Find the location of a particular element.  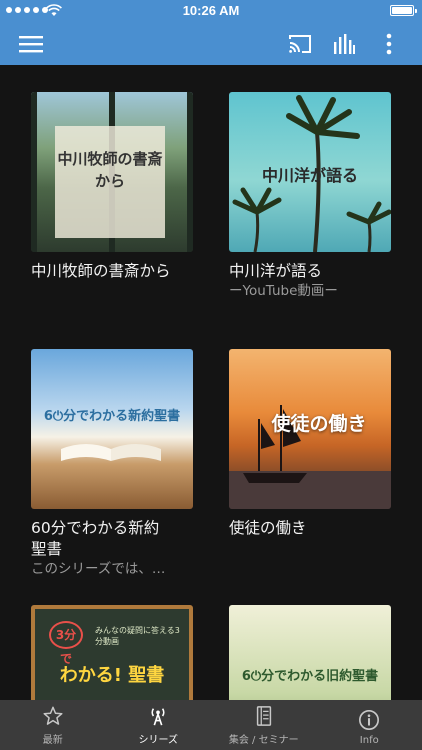

book-icon is located at coordinates (263, 716).